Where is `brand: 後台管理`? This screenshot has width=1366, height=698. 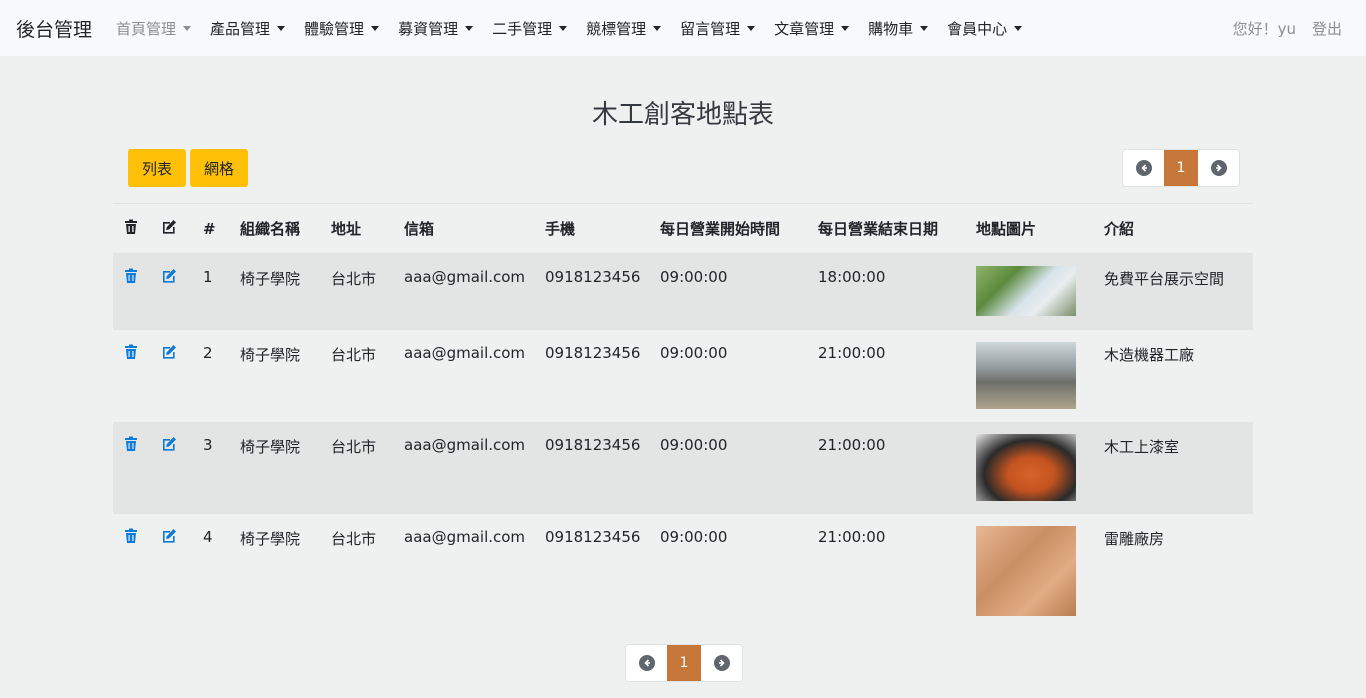 brand: 後台管理 is located at coordinates (54, 28).